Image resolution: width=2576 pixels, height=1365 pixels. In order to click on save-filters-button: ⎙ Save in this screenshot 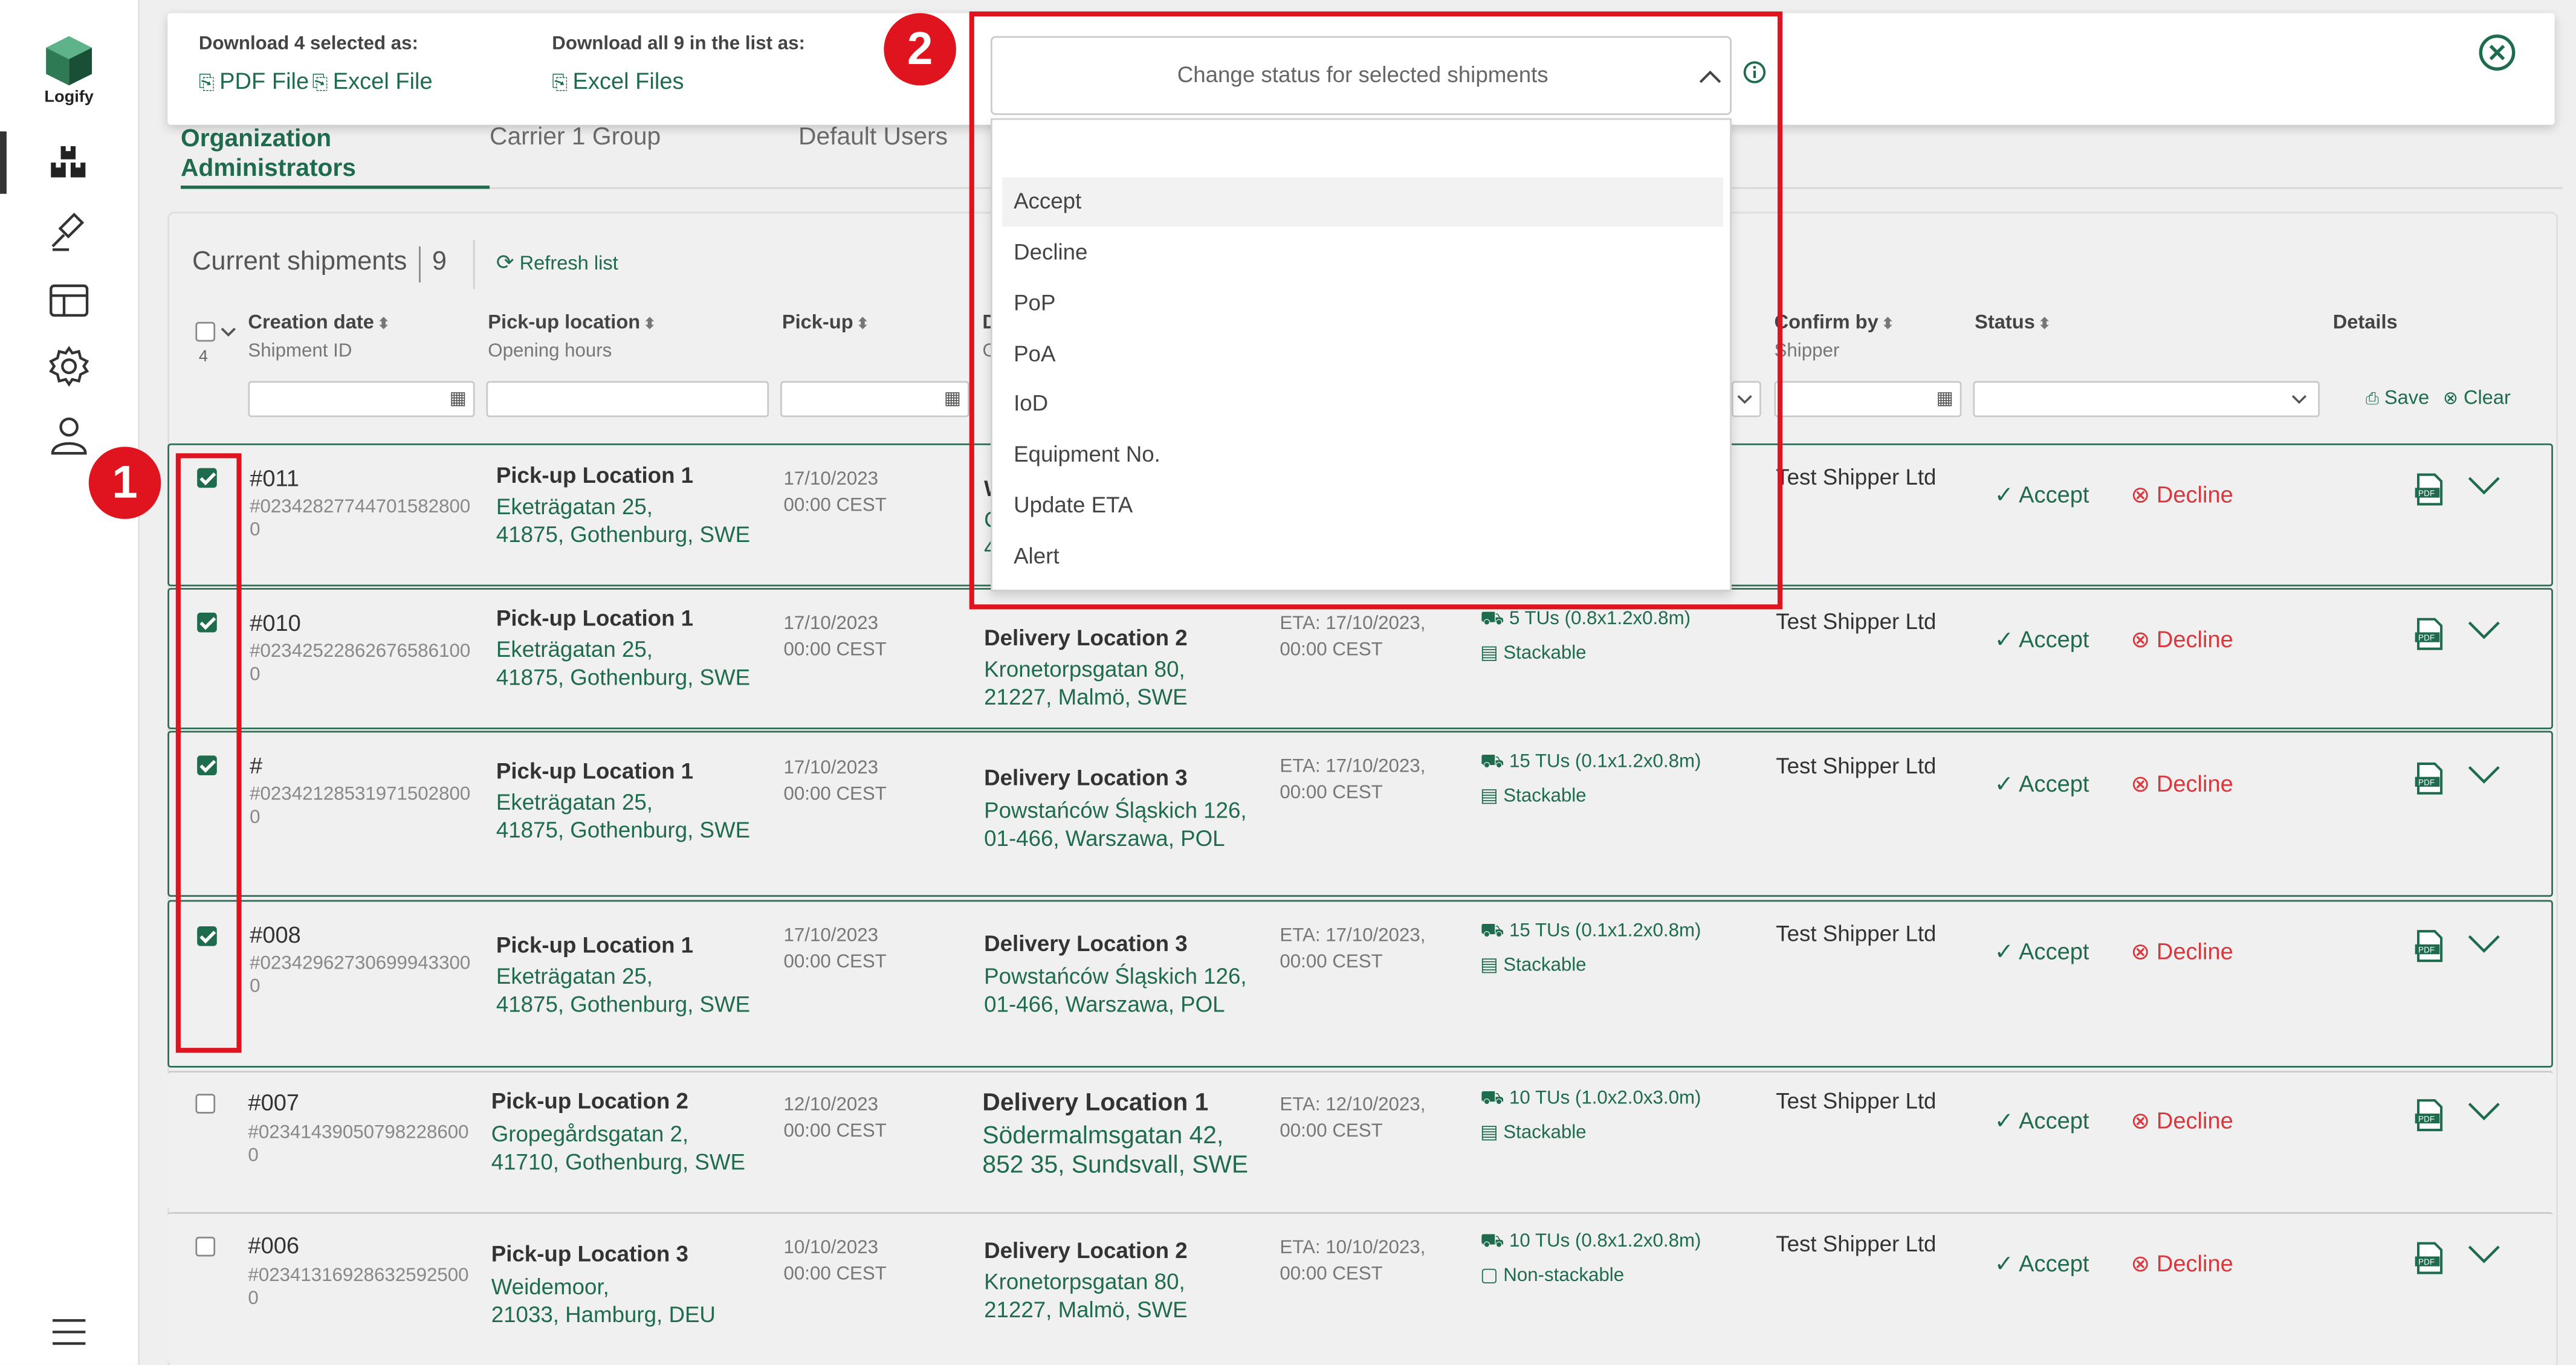, I will do `click(2397, 397)`.